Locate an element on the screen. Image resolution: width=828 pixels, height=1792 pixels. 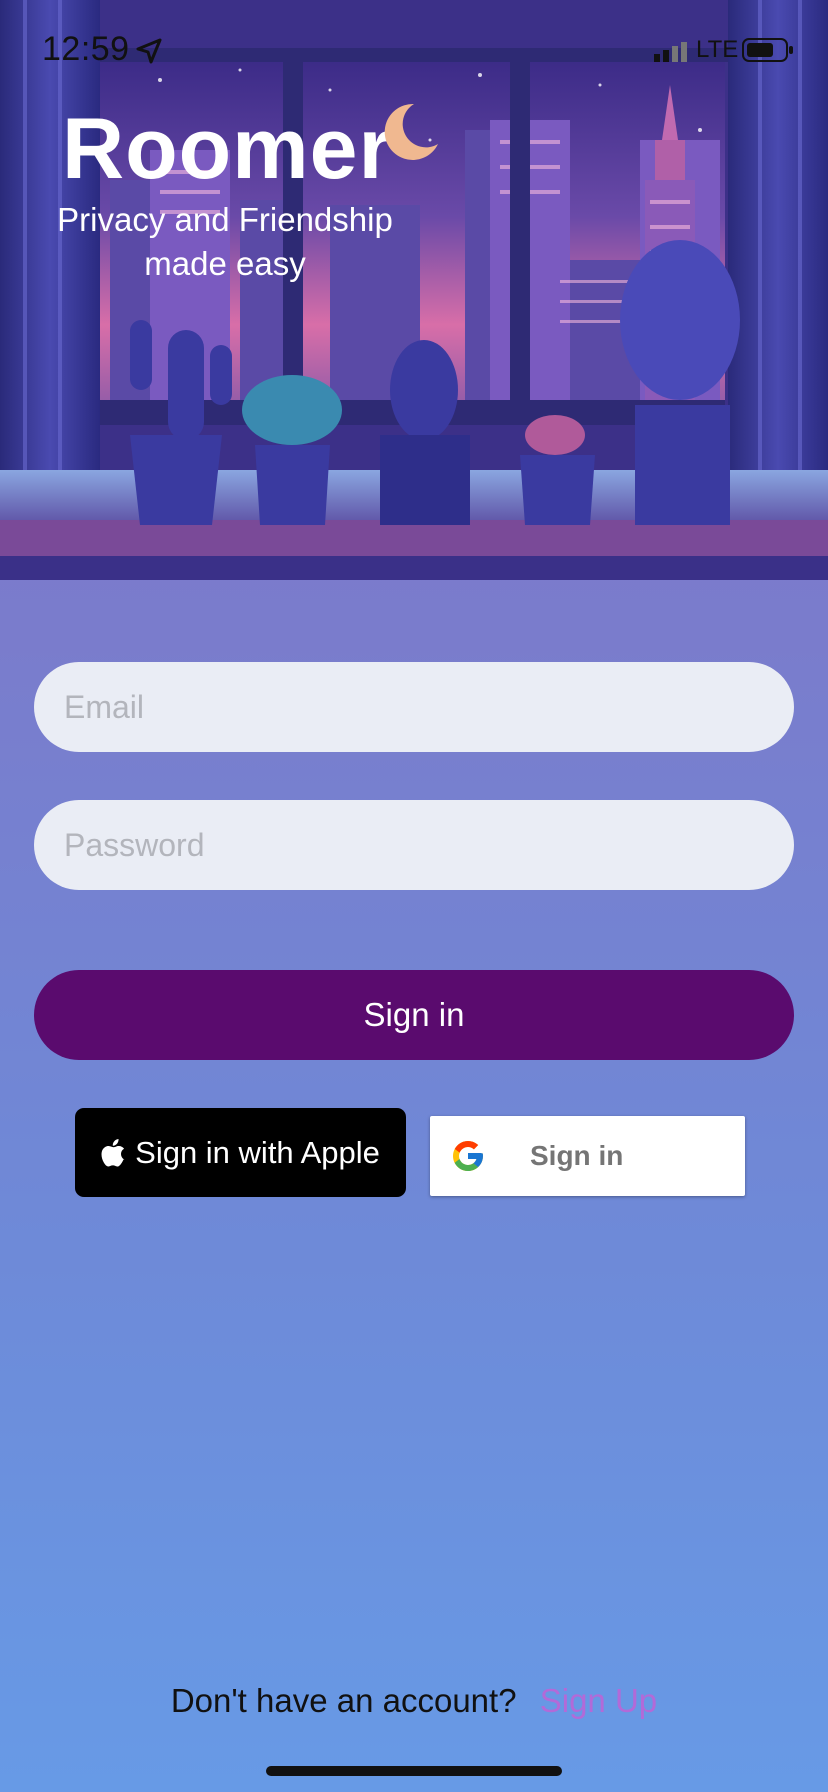
sign-in-button: Sign in is located at coordinates (414, 1015).